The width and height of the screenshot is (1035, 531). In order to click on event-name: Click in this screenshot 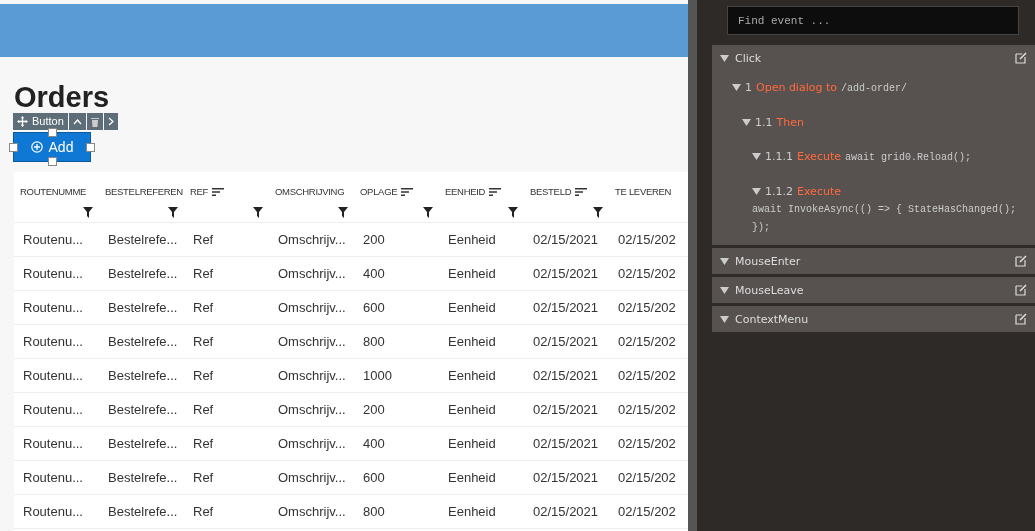, I will do `click(872, 58)`.